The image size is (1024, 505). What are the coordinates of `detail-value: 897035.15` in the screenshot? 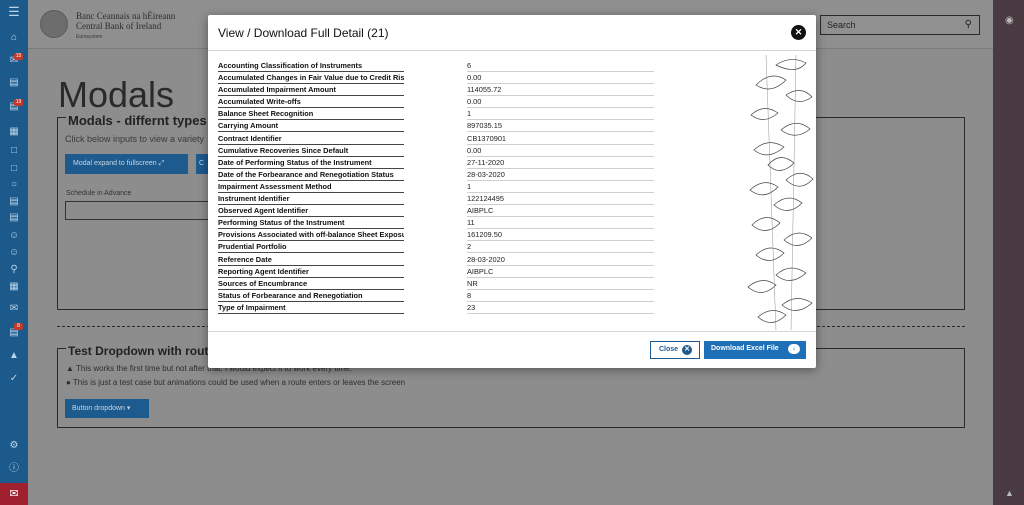 It's located at (484, 126).